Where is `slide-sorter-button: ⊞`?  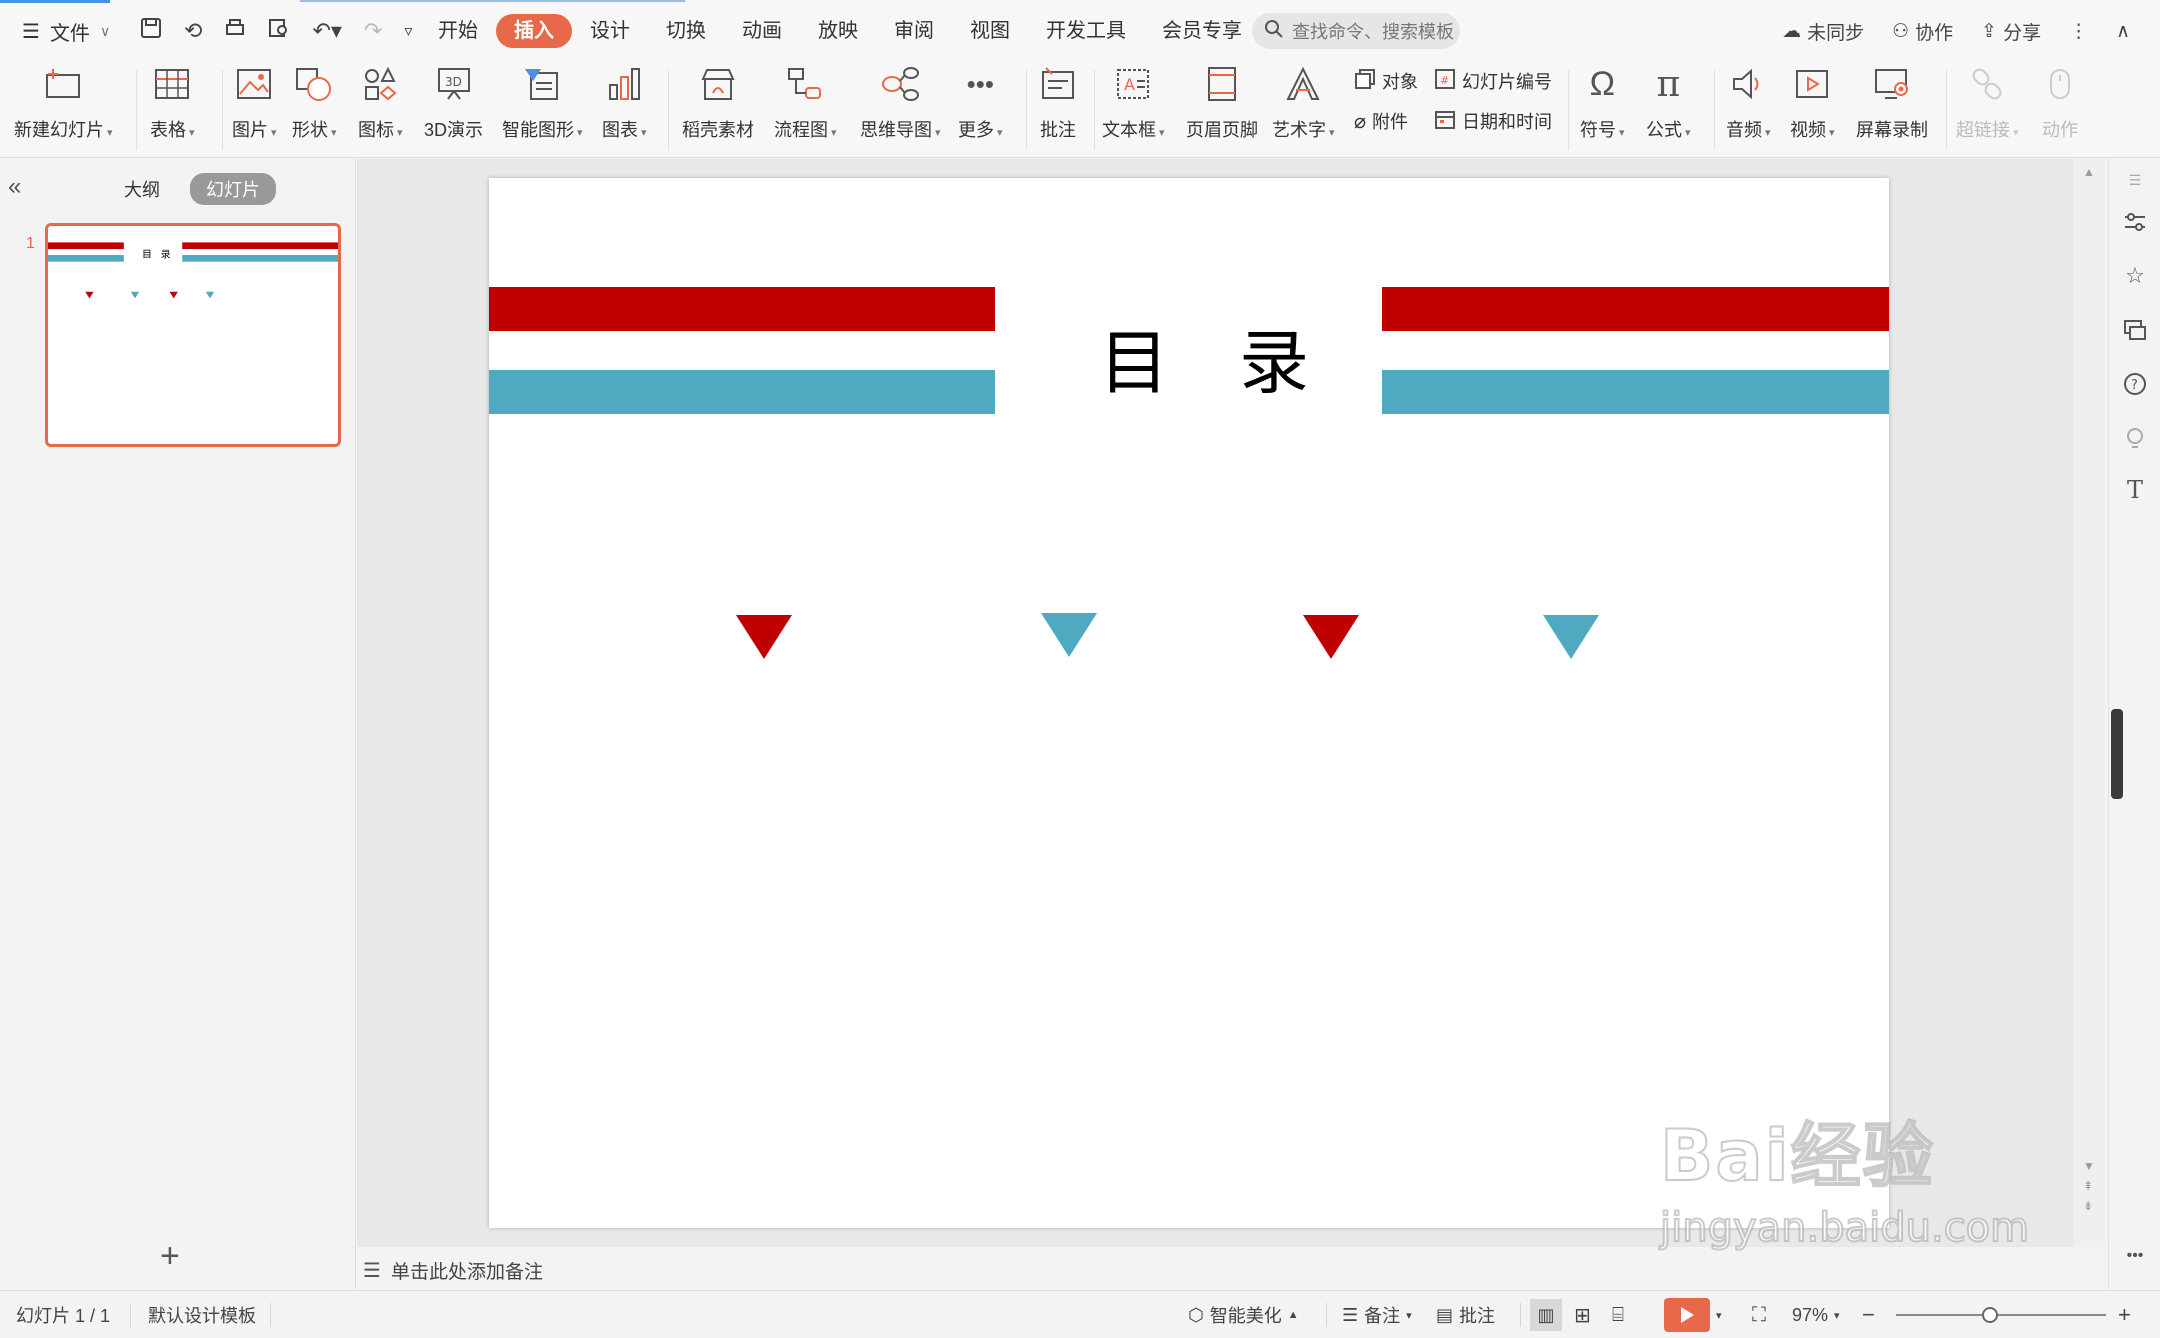 slide-sorter-button: ⊞ is located at coordinates (1582, 1314).